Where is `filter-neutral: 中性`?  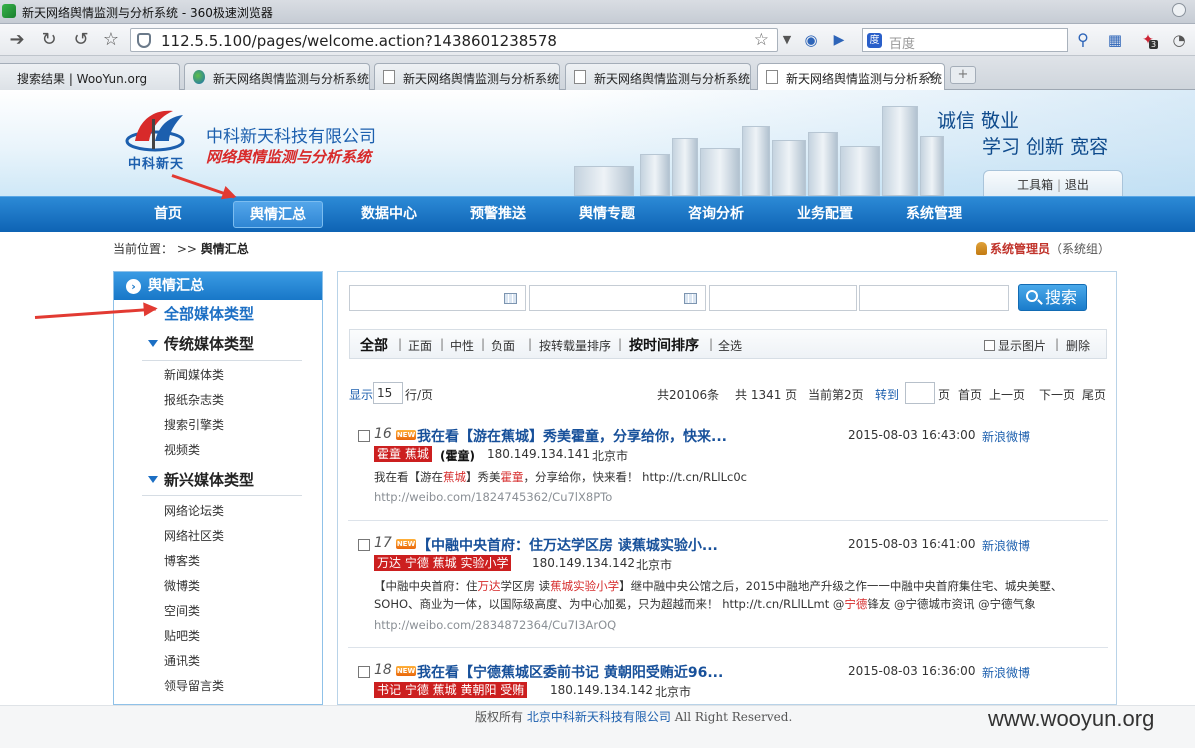 filter-neutral: 中性 is located at coordinates (462, 345).